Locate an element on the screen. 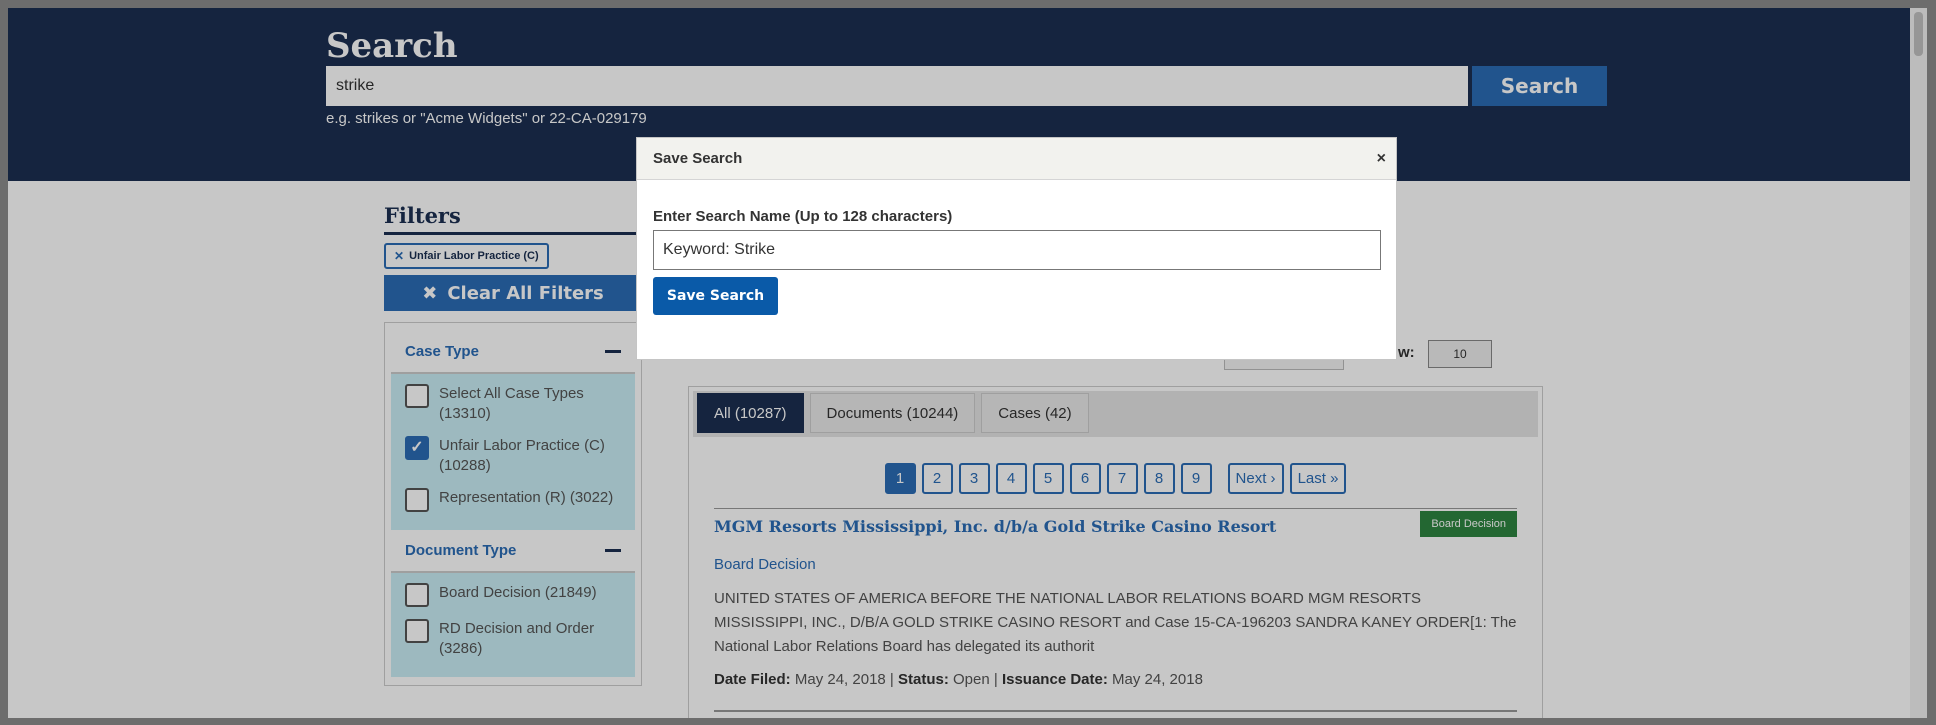 Image resolution: width=1936 pixels, height=725 pixels. search-name-label: Enter Search Name (Up to 128 characters) is located at coordinates (803, 216).